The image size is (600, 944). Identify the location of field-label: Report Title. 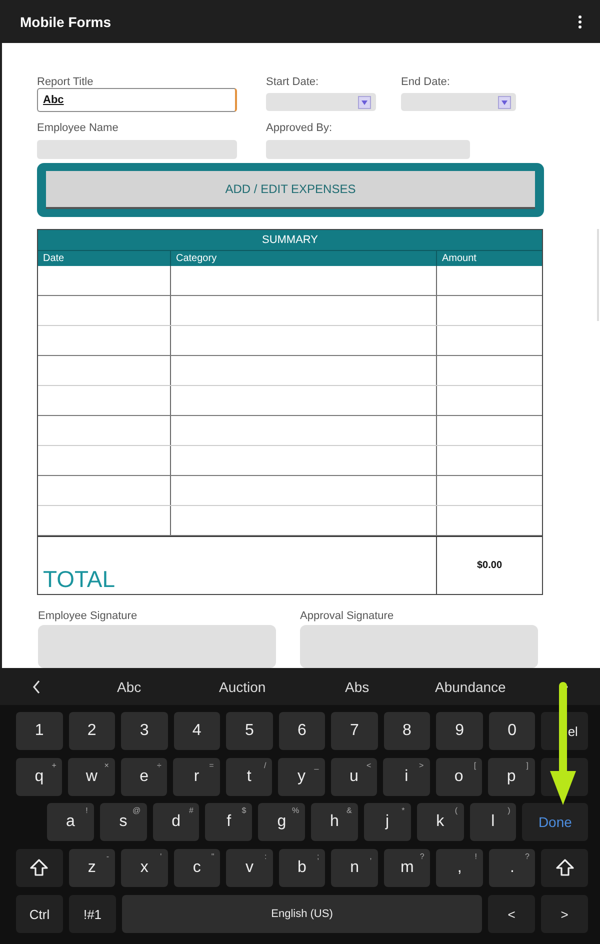
(65, 82).